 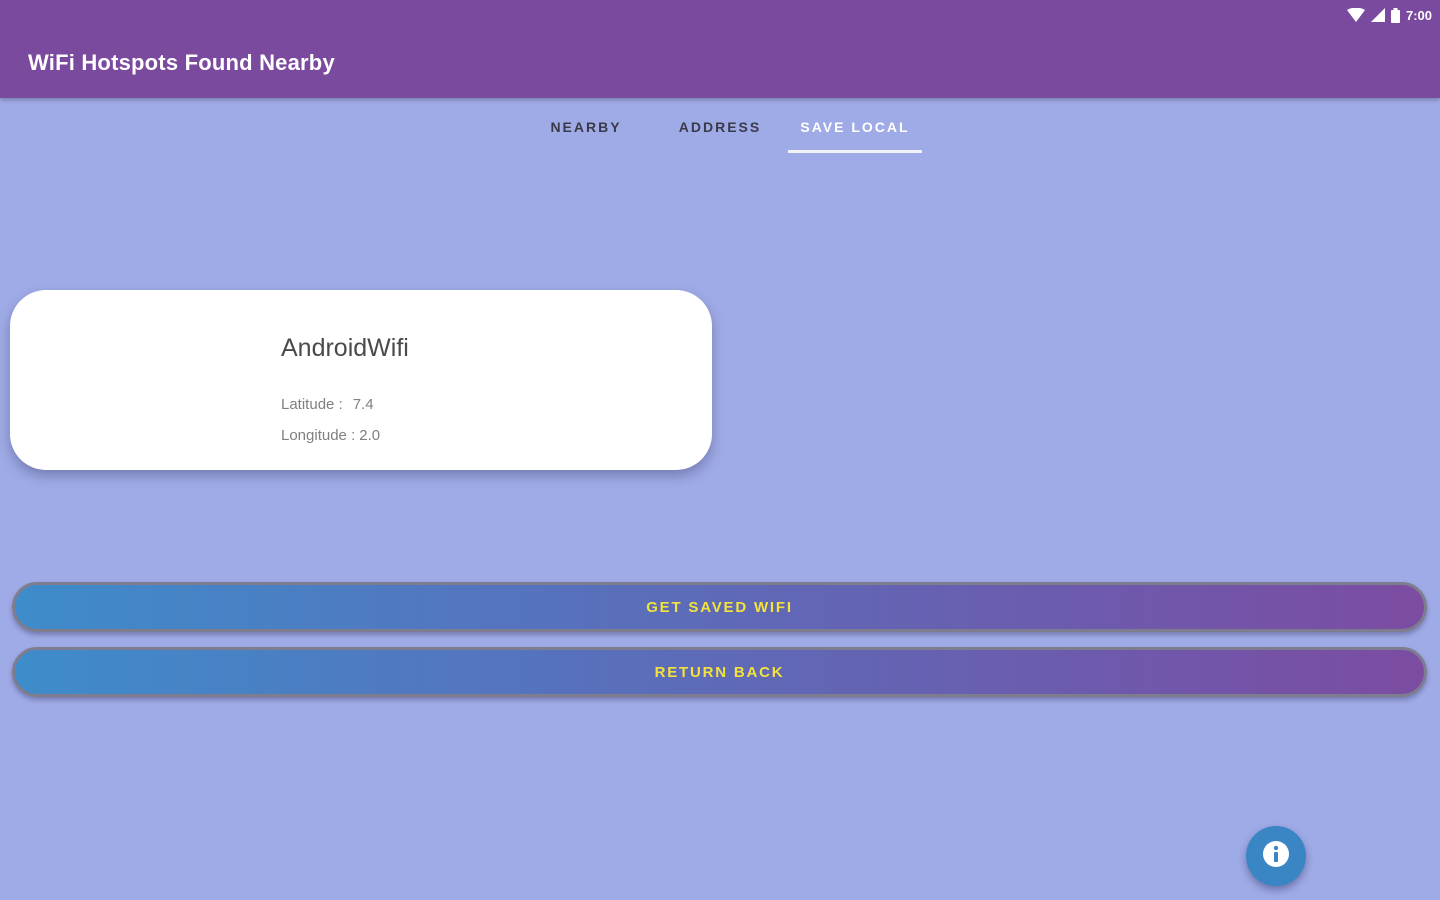 I want to click on status-bar: 7:00, so click(x=1389, y=15).